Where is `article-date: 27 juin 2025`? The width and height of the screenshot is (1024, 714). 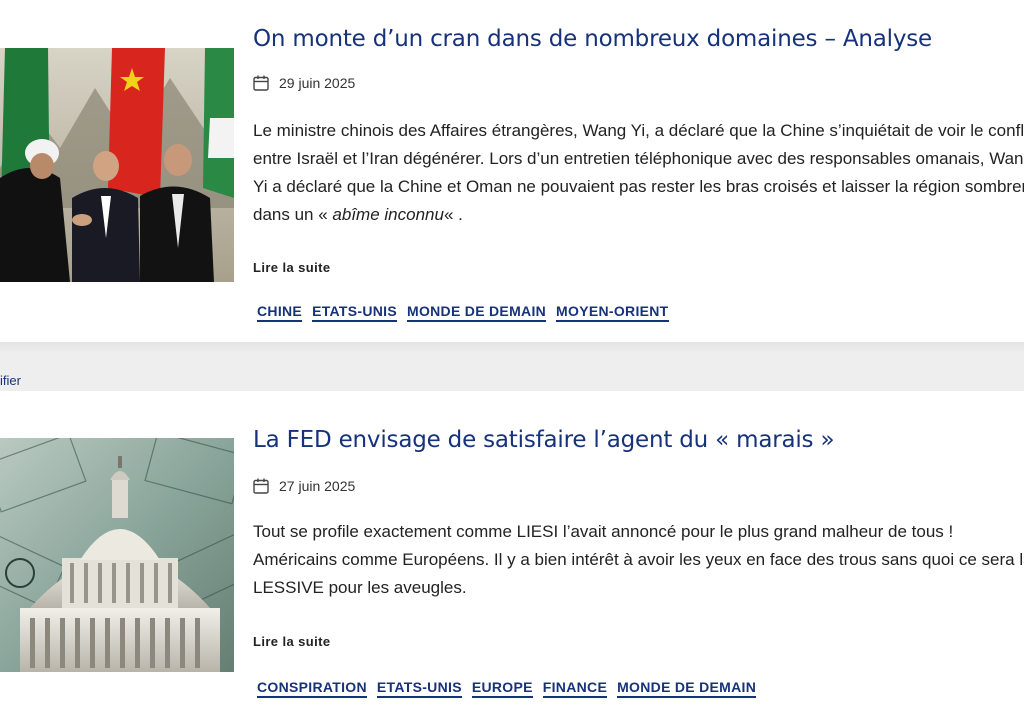 article-date: 27 juin 2025 is located at coordinates (303, 486).